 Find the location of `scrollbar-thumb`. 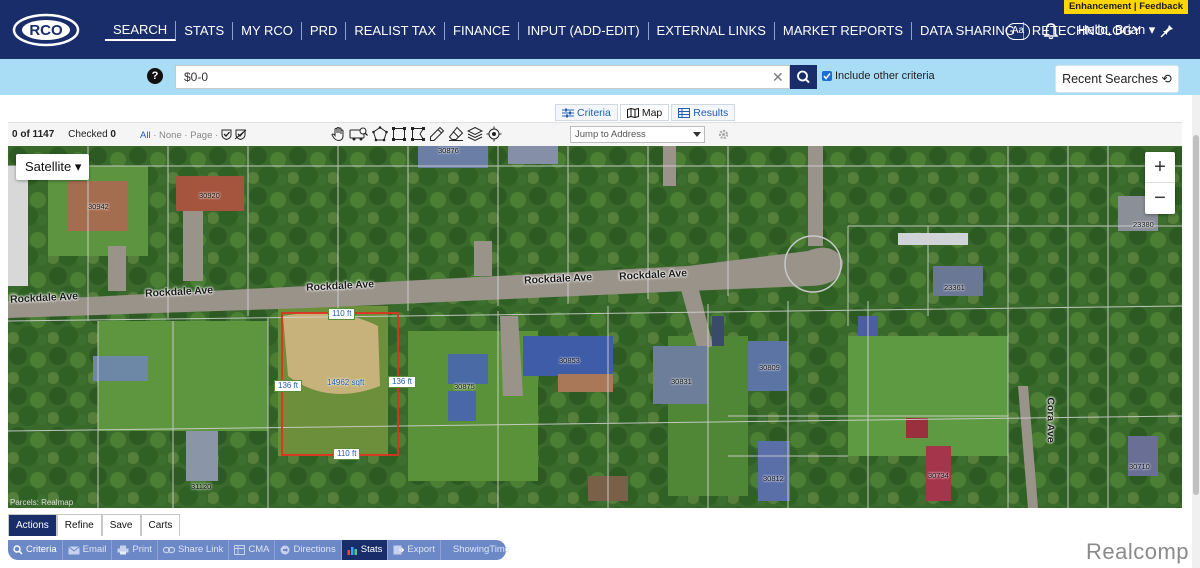

scrollbar-thumb is located at coordinates (1196, 315).